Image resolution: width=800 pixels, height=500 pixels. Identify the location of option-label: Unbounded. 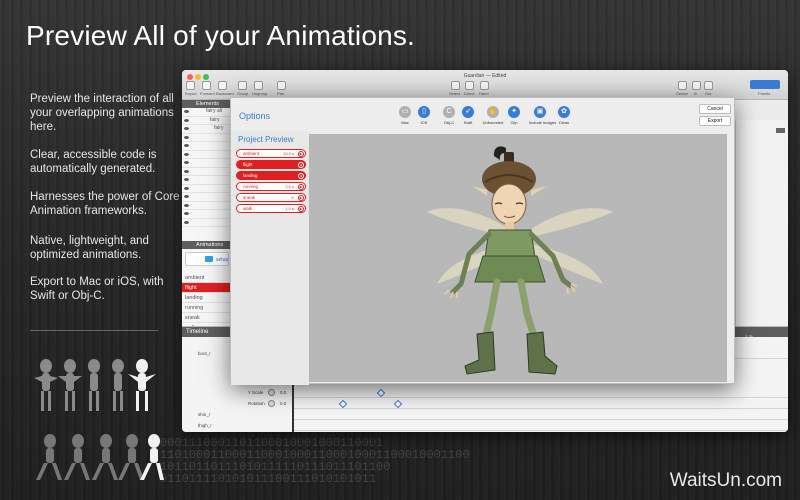
(493, 122).